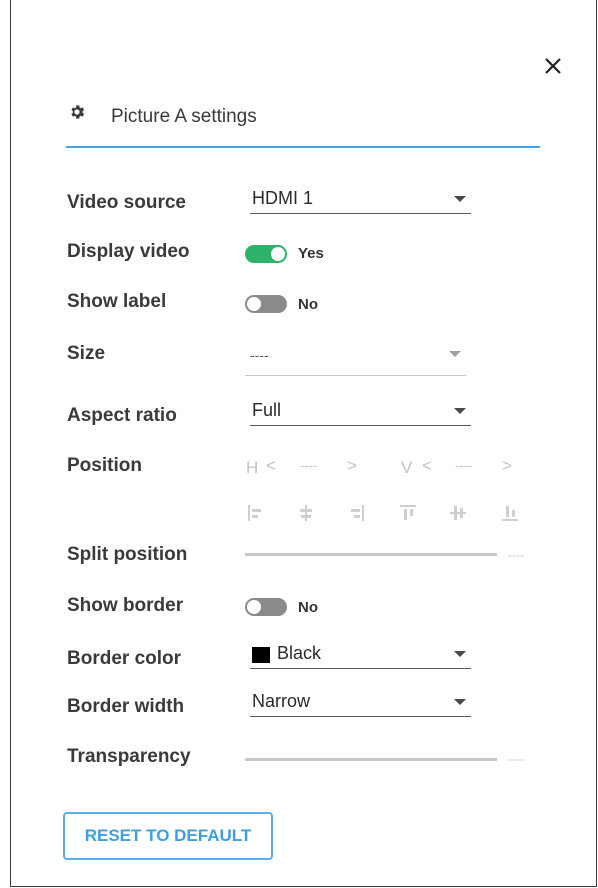 Image resolution: width=598 pixels, height=888 pixels. What do you see at coordinates (371, 554) in the screenshot?
I see `split-position-slider` at bounding box center [371, 554].